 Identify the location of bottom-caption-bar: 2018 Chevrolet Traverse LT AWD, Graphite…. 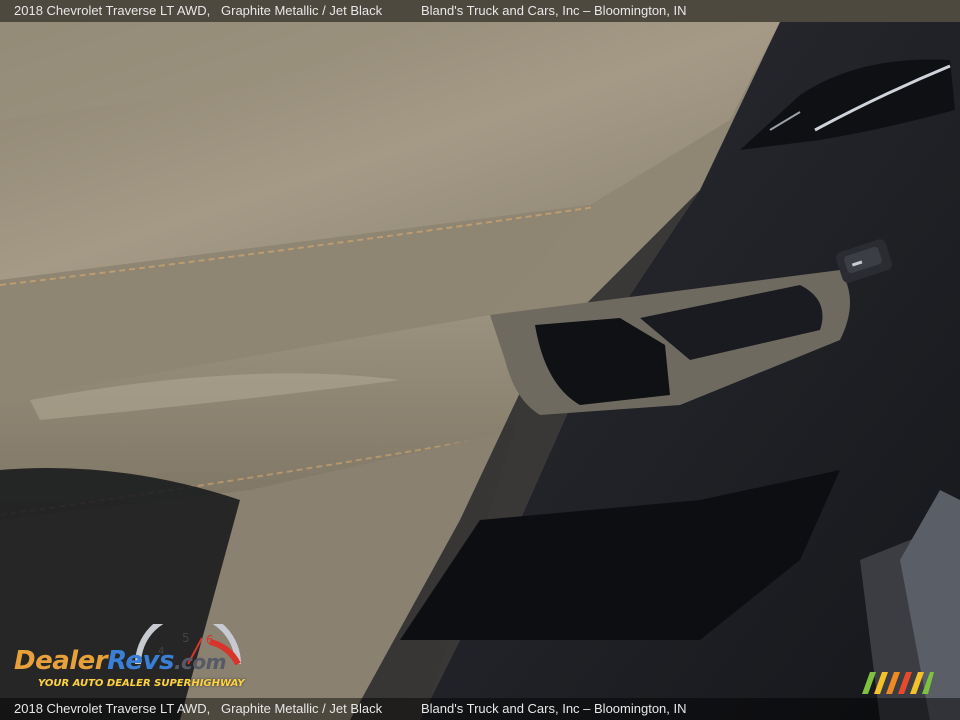
(480, 709).